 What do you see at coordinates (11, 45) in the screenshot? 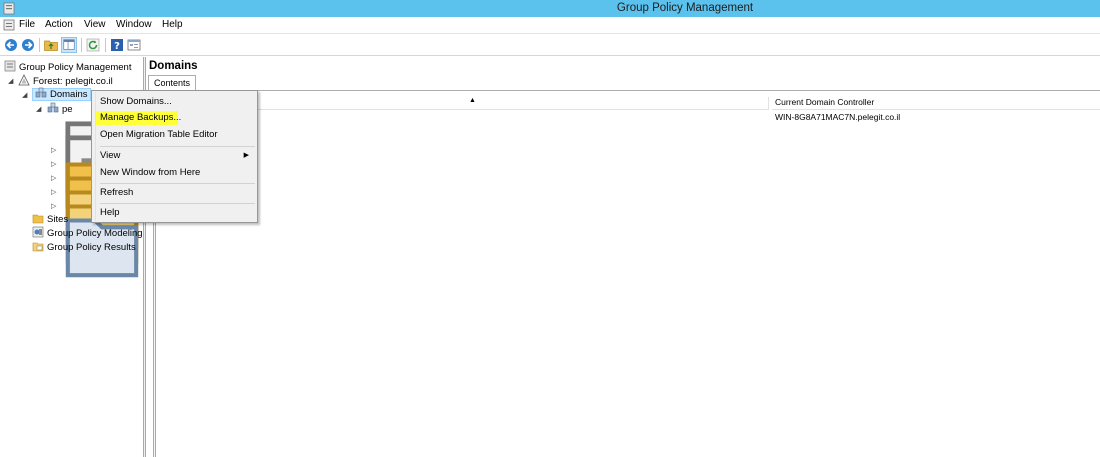
I see `back-icon` at bounding box center [11, 45].